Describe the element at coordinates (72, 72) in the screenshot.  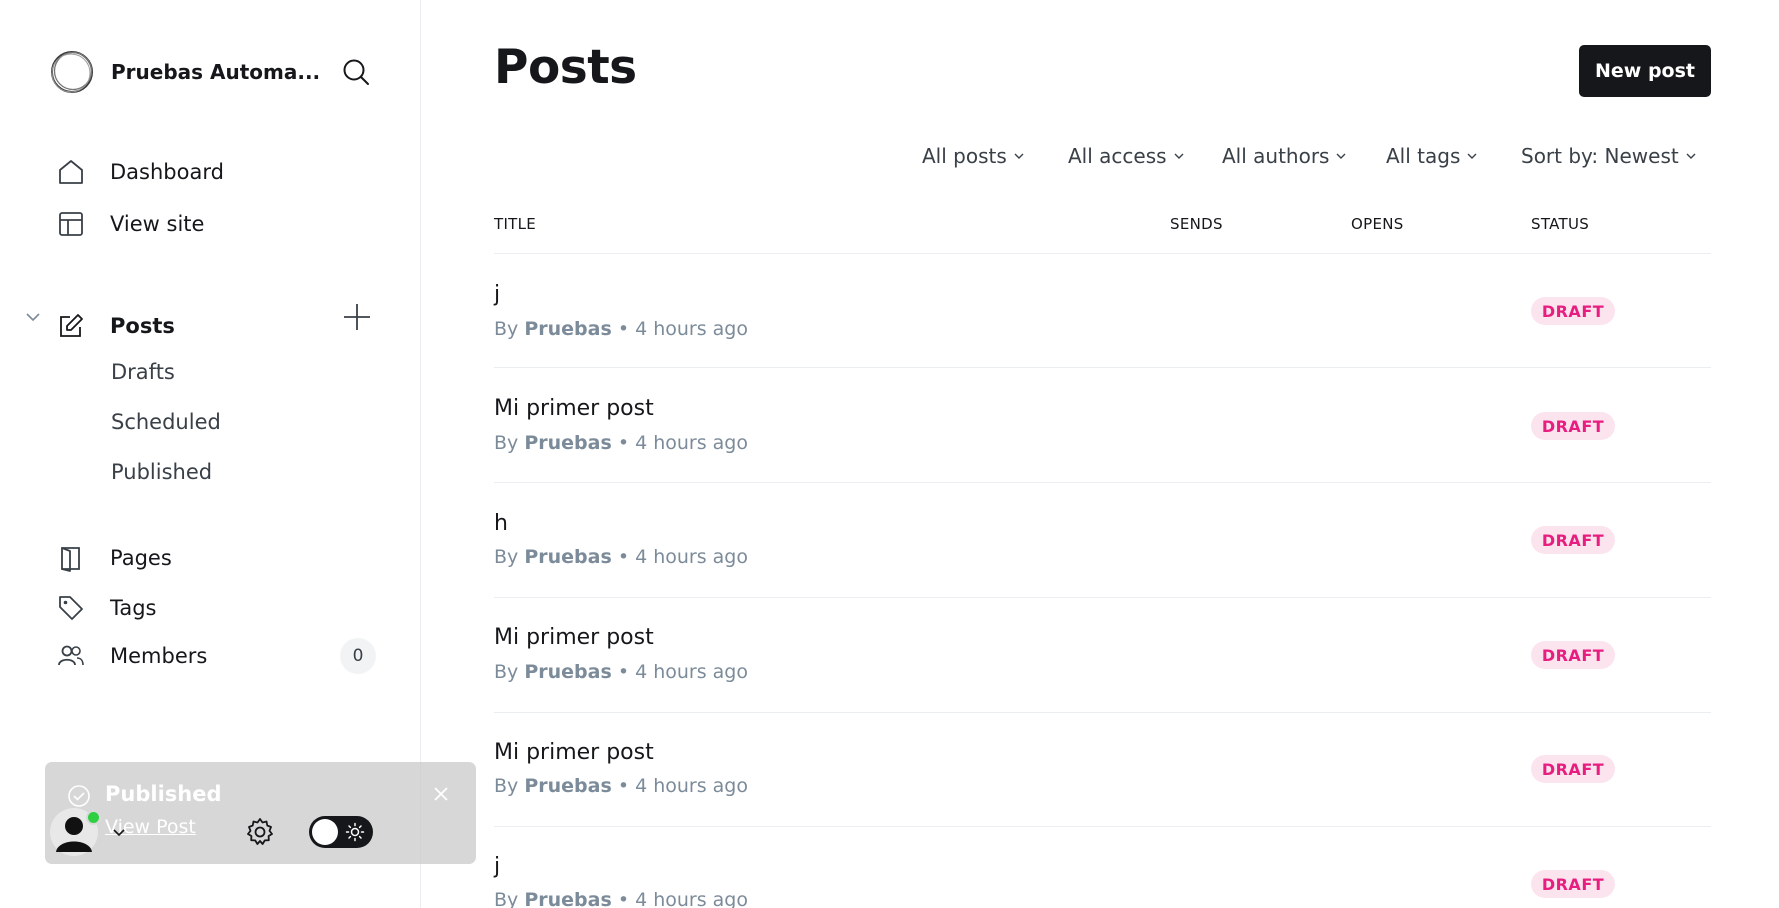
I see `site-logo-icon` at that location.